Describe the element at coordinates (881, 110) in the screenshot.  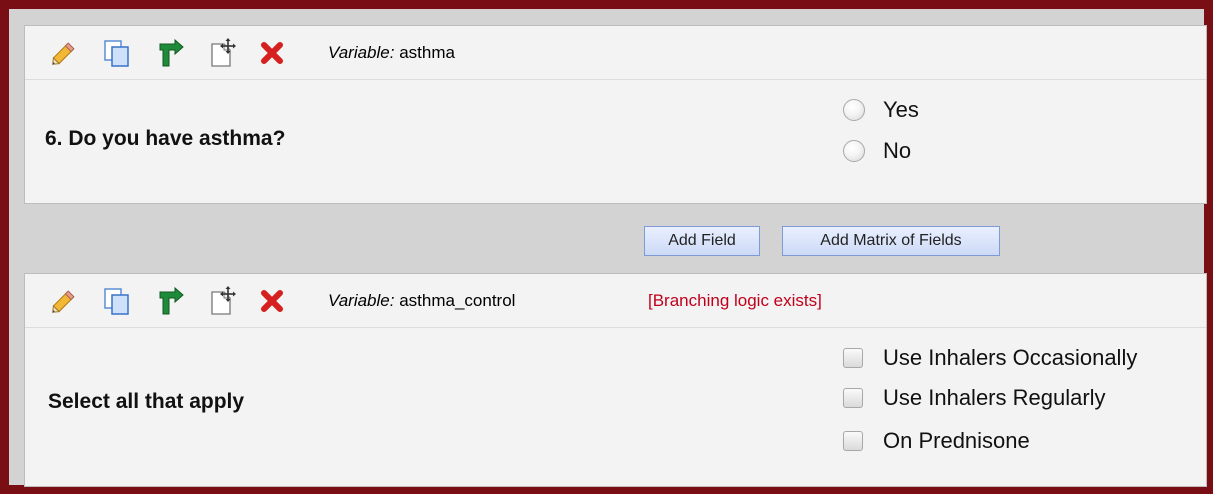
I see `radio-option-yes: Yes` at that location.